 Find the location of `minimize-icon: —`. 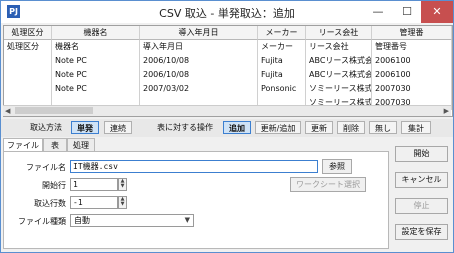

minimize-icon: — is located at coordinates (378, 12).